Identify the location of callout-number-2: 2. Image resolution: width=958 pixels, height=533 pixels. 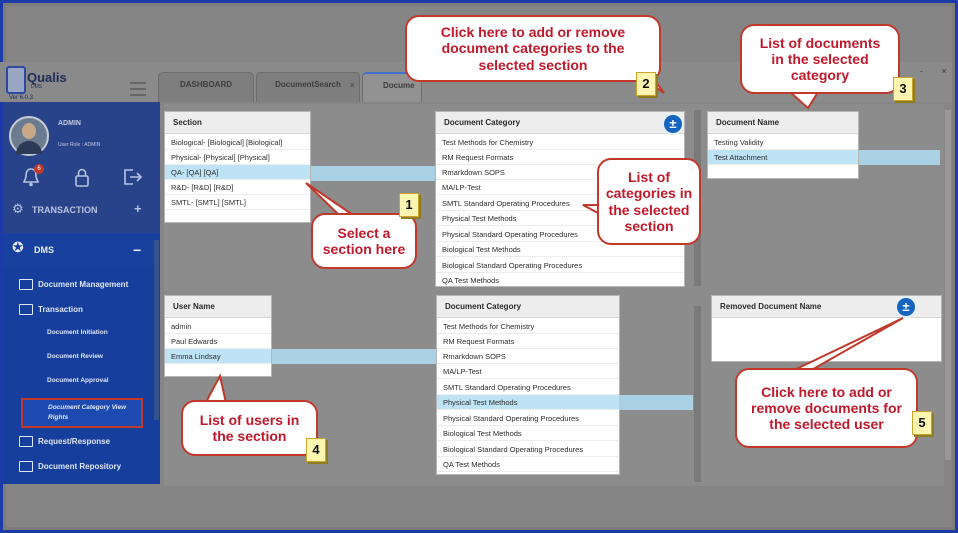
(646, 84).